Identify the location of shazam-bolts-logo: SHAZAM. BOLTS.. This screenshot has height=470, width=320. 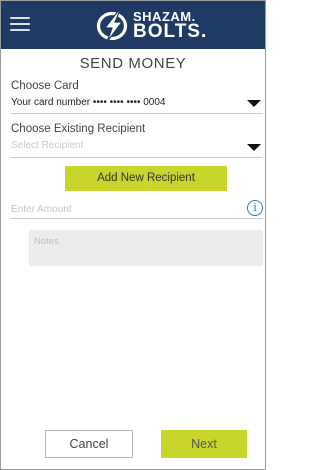
(153, 26).